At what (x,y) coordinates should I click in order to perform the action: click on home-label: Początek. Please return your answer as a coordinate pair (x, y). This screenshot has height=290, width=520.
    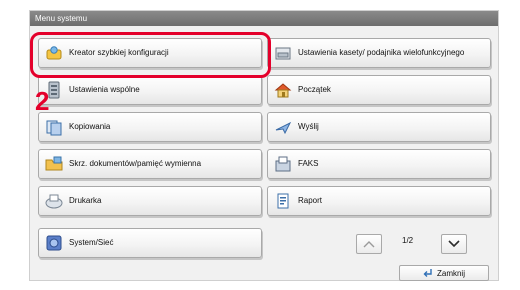
    Looking at the image, I should click on (314, 89).